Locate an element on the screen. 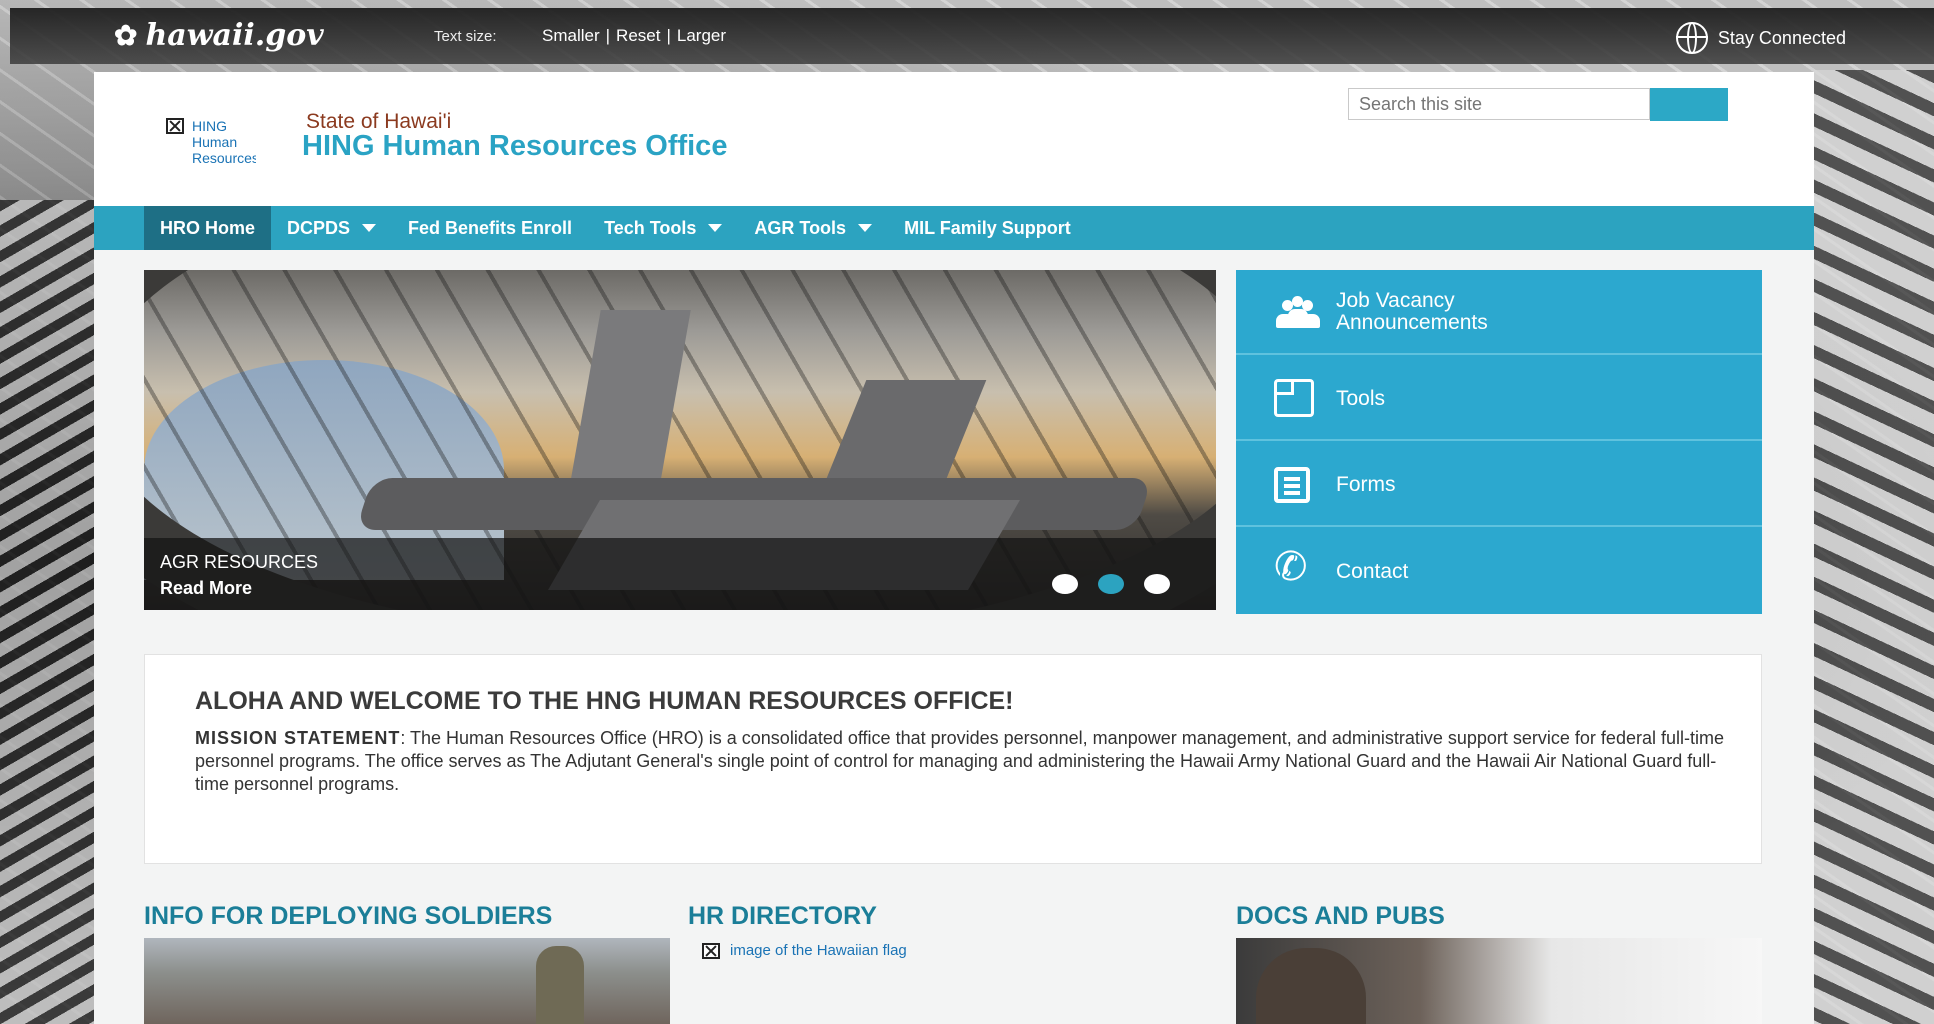  text-size-label: Text size: is located at coordinates (465, 36).